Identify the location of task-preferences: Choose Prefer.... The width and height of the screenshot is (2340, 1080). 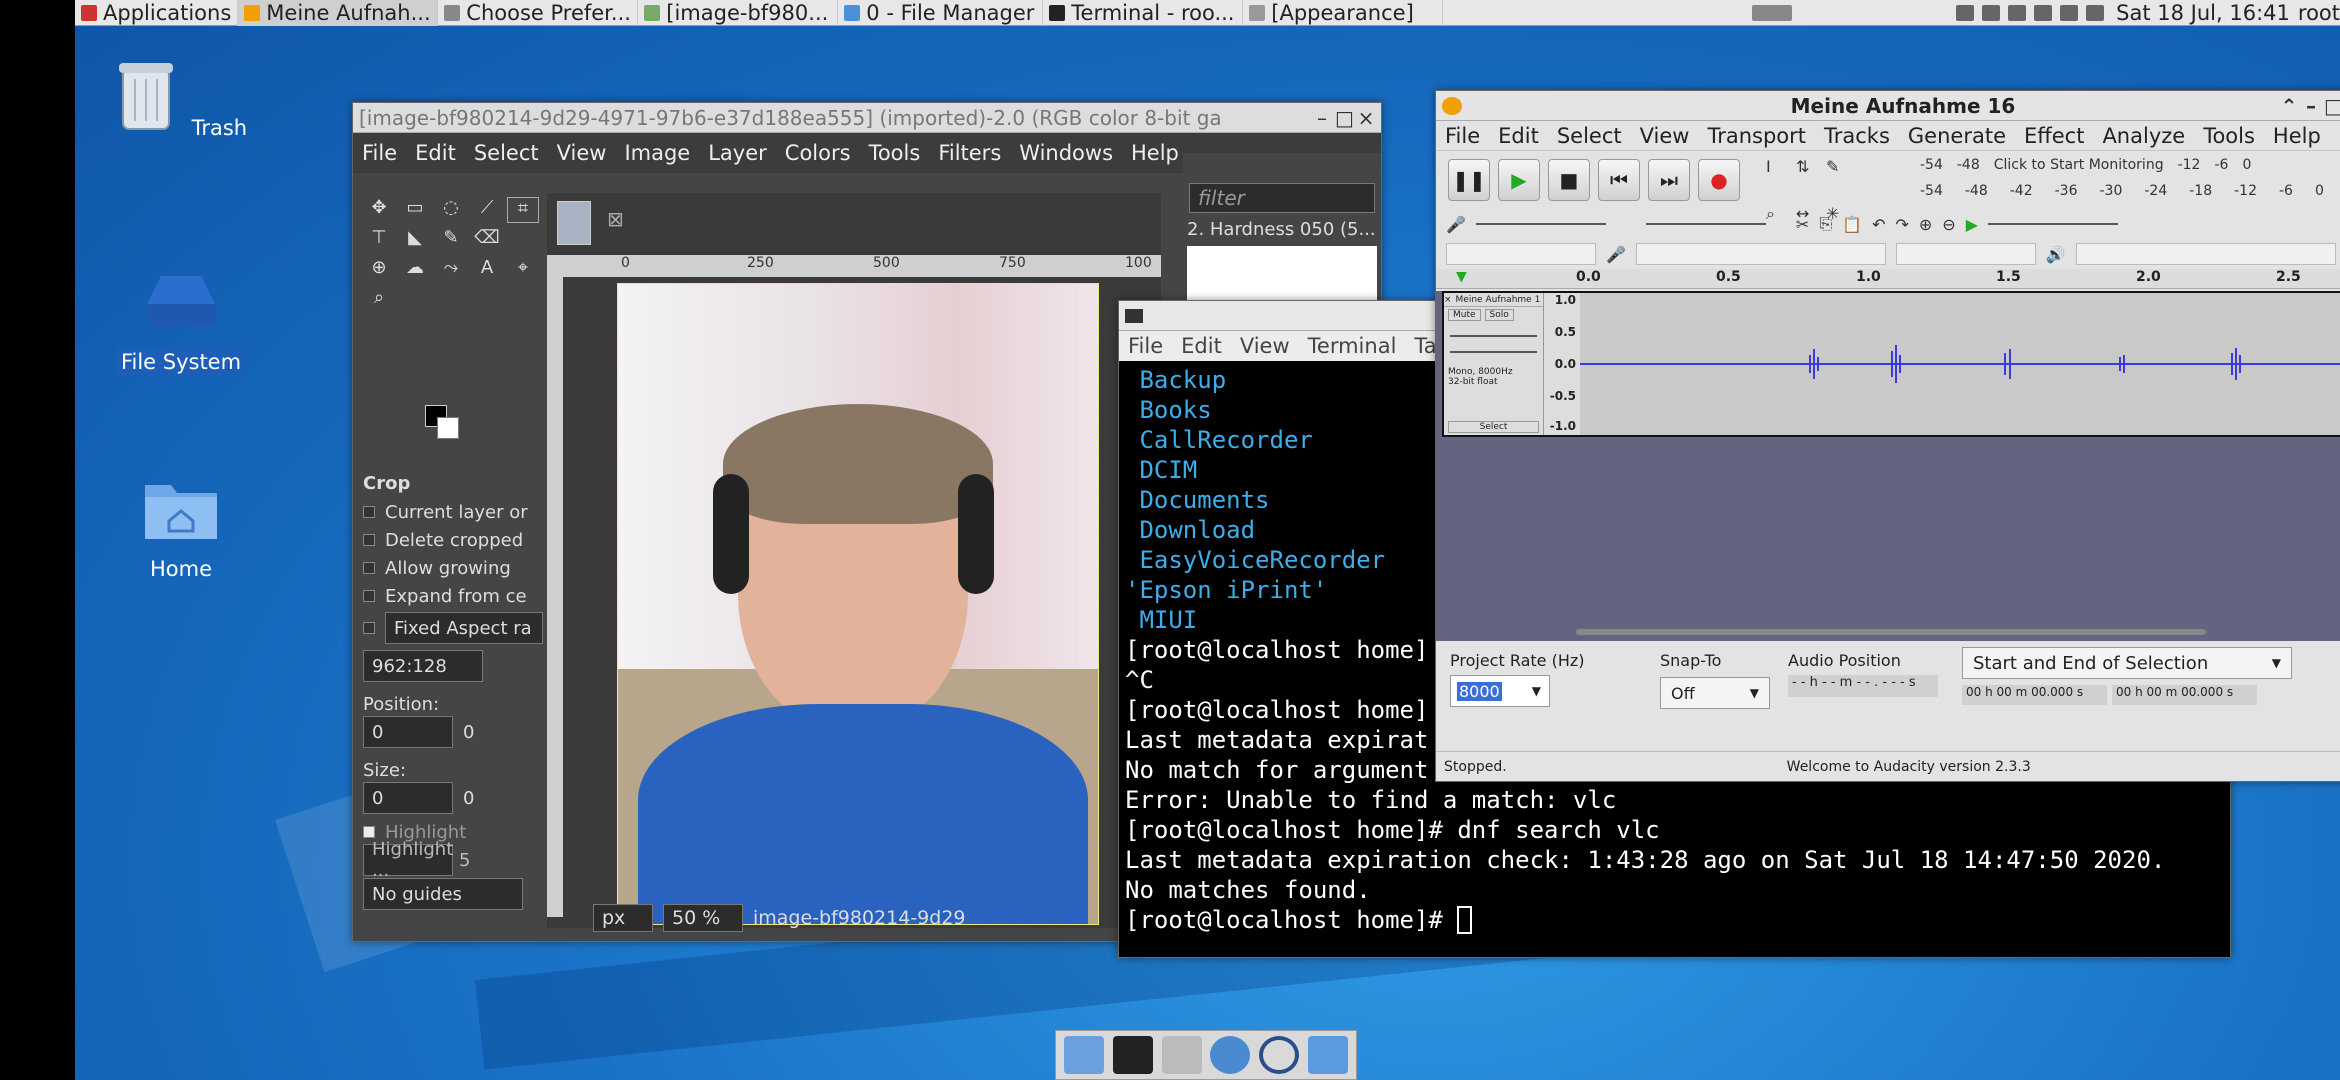
(538, 13).